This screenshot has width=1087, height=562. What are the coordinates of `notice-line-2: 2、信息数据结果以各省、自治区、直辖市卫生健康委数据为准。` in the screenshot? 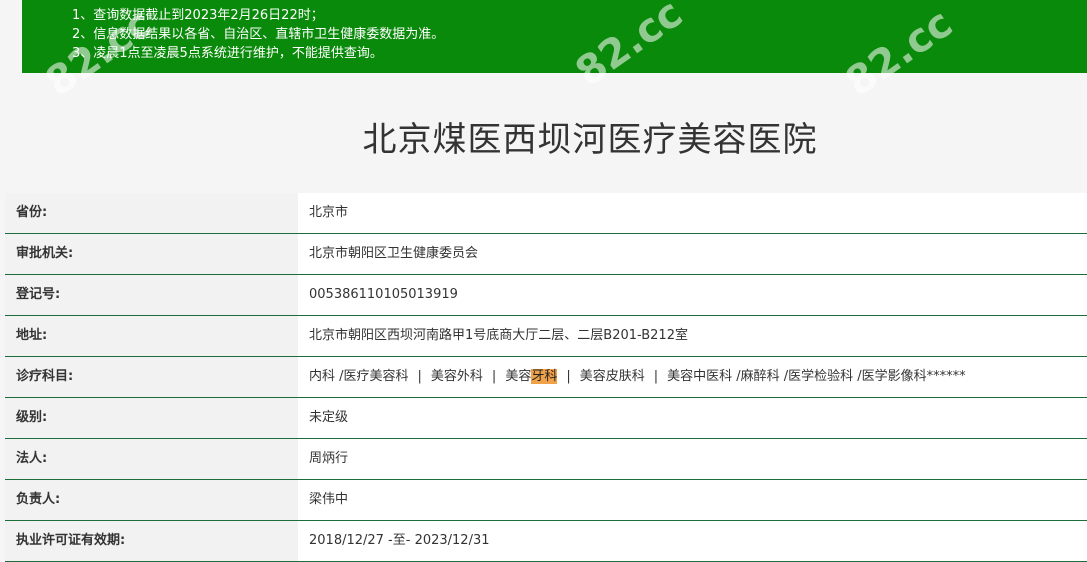 It's located at (258, 34).